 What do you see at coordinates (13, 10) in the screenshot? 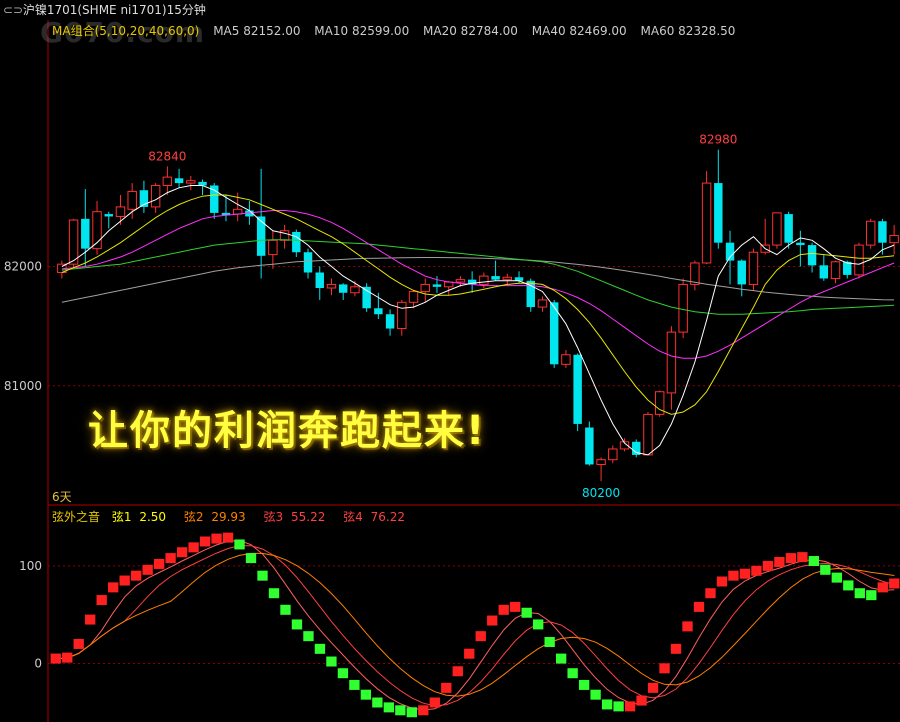
I see `window-icon: ⊂⊃` at bounding box center [13, 10].